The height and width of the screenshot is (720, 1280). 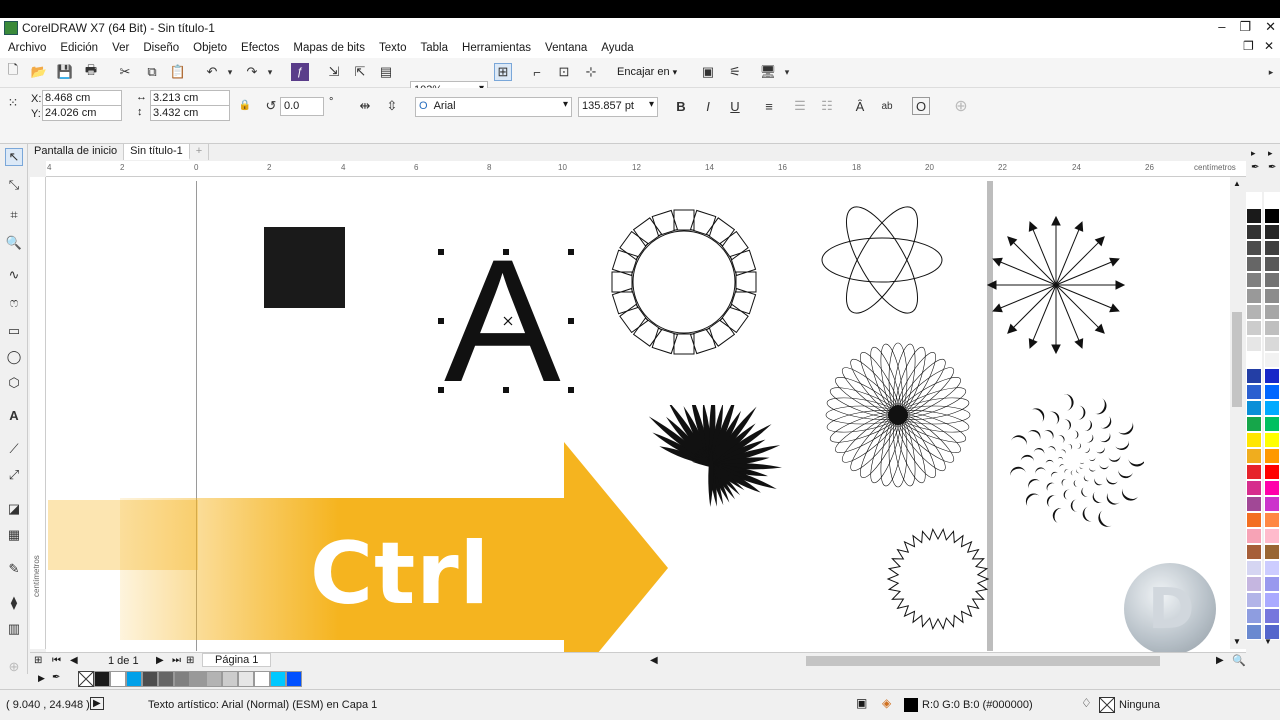 I want to click on vertical-ruler: centímetros, so click(x=38, y=413).